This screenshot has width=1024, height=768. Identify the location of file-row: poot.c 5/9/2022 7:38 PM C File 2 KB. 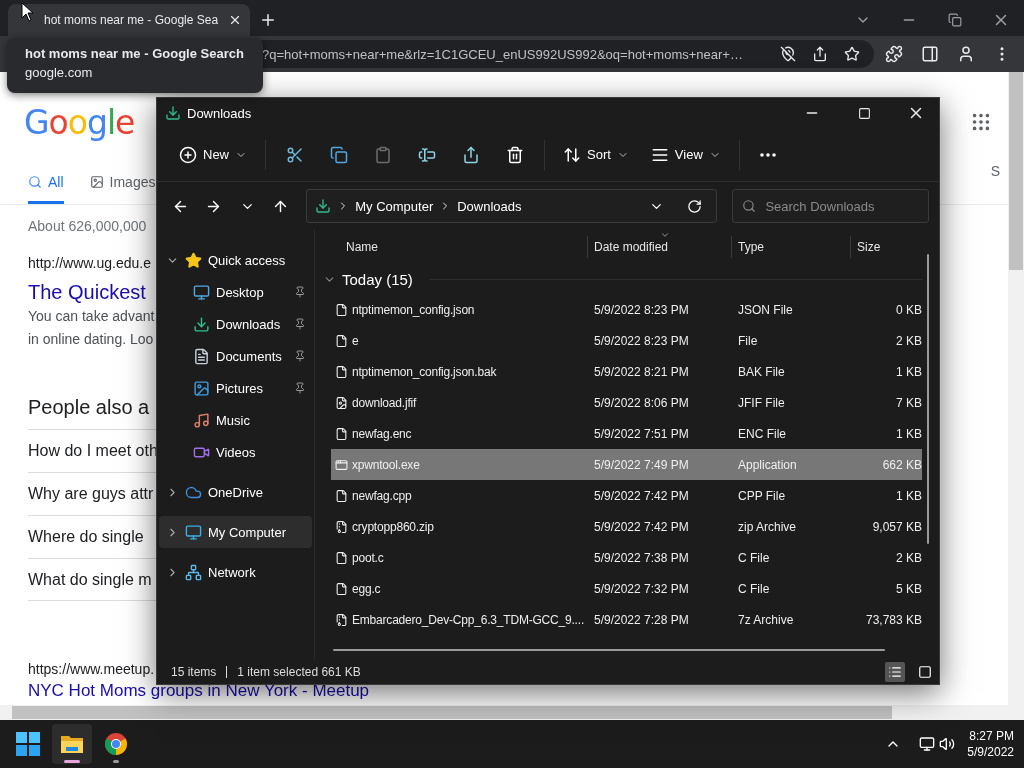
(626, 557).